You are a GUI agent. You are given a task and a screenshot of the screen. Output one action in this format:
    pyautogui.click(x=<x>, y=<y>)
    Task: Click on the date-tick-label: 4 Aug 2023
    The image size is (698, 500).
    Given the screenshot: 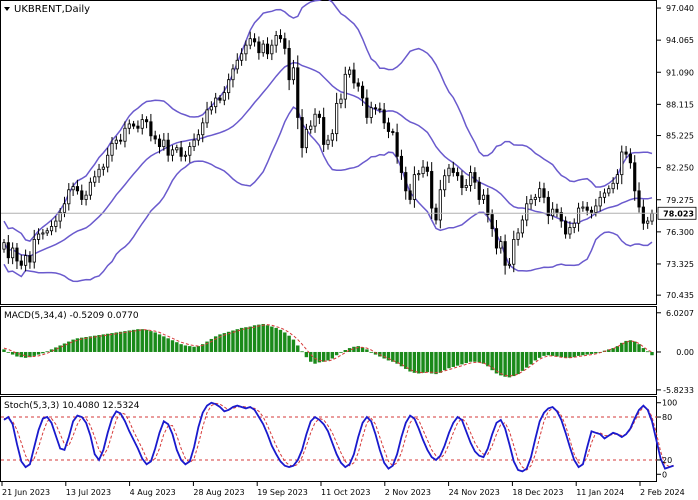 What is the action you would take?
    pyautogui.click(x=153, y=492)
    